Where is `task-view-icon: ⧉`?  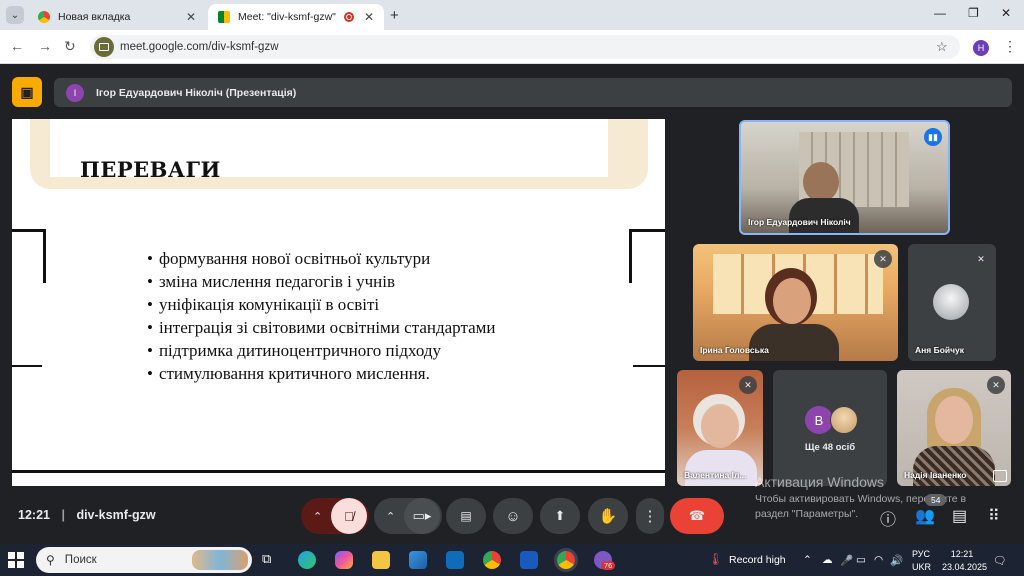
task-view-icon: ⧉ is located at coordinates (271, 560).